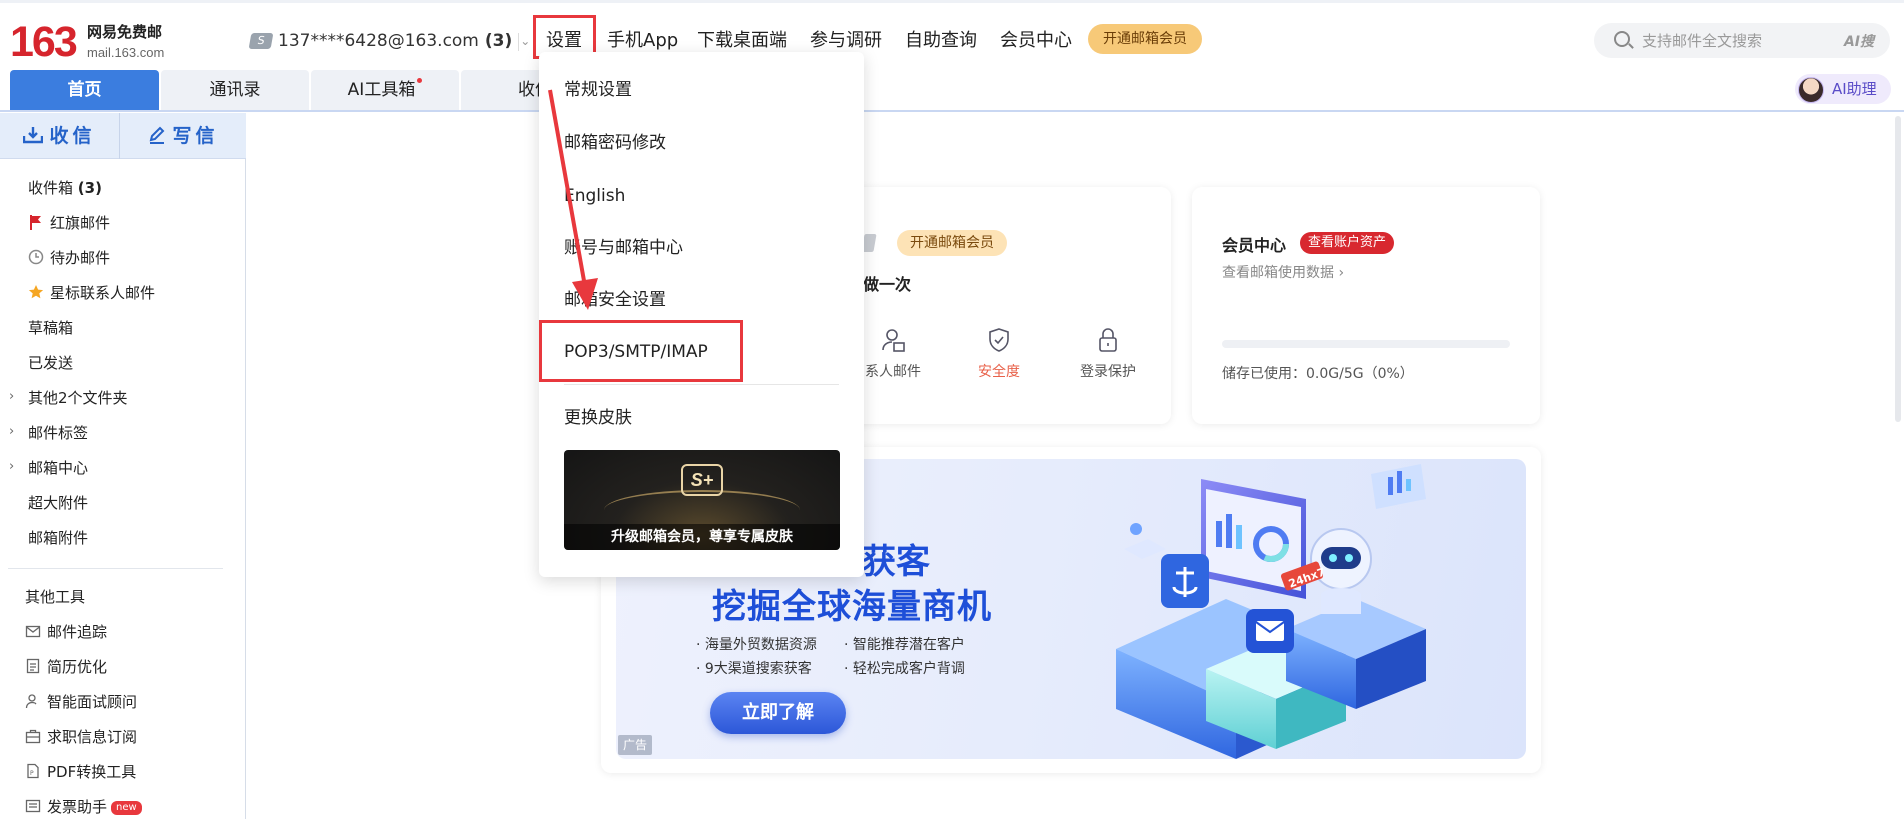 This screenshot has height=820, width=1904. I want to click on tab-ai-toolbox: AI工具箱, so click(385, 90).